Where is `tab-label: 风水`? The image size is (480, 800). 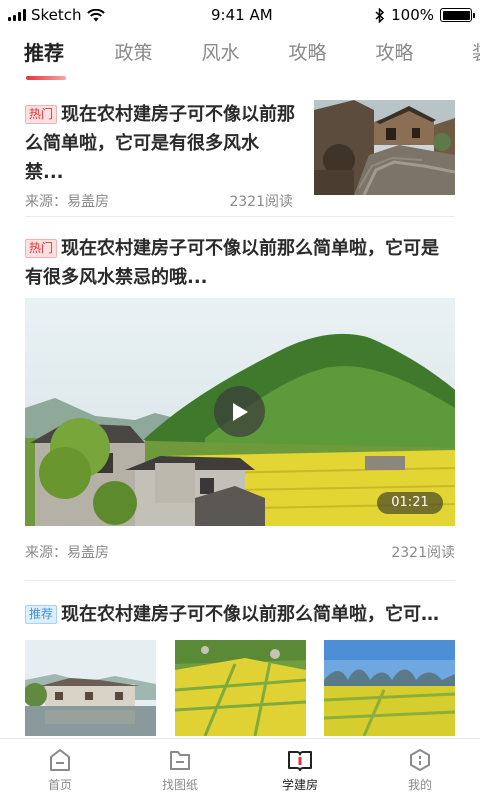 tab-label: 风水 is located at coordinates (220, 53).